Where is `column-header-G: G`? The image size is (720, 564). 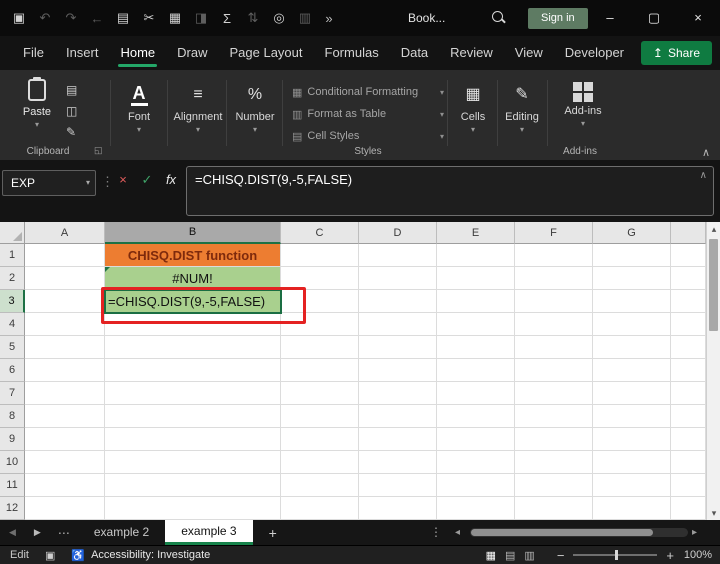 column-header-G: G is located at coordinates (632, 233).